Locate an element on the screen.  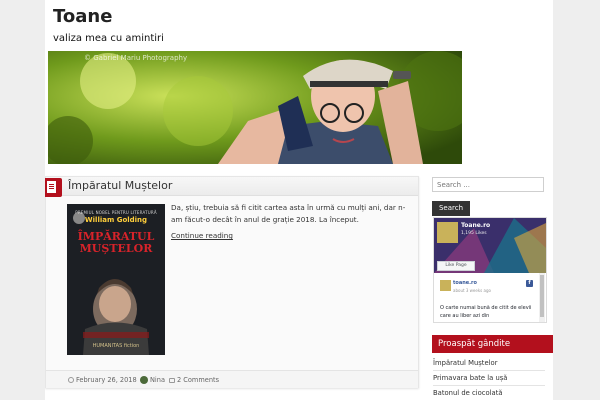
facebook-icon: f is located at coordinates (529, 283).